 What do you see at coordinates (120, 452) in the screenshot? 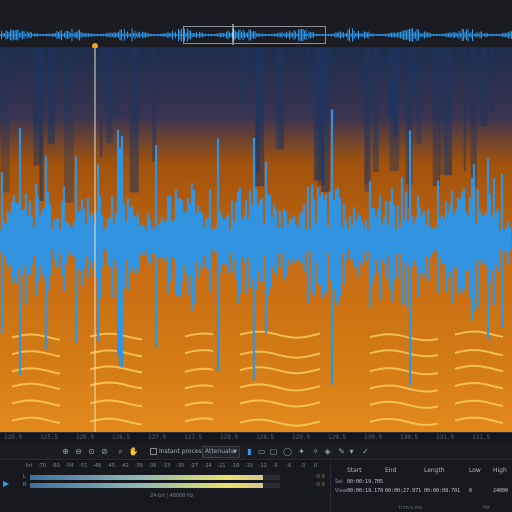
I see `zoom-tool-icon: ⌕` at bounding box center [120, 452].